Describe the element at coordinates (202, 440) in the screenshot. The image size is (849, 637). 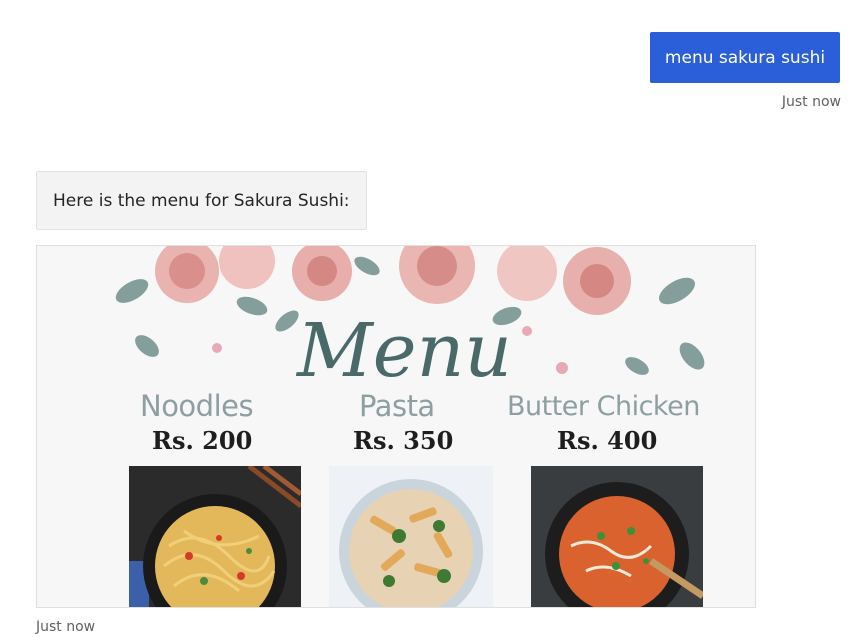
I see `dish-price-noodles: Rs. 200` at that location.